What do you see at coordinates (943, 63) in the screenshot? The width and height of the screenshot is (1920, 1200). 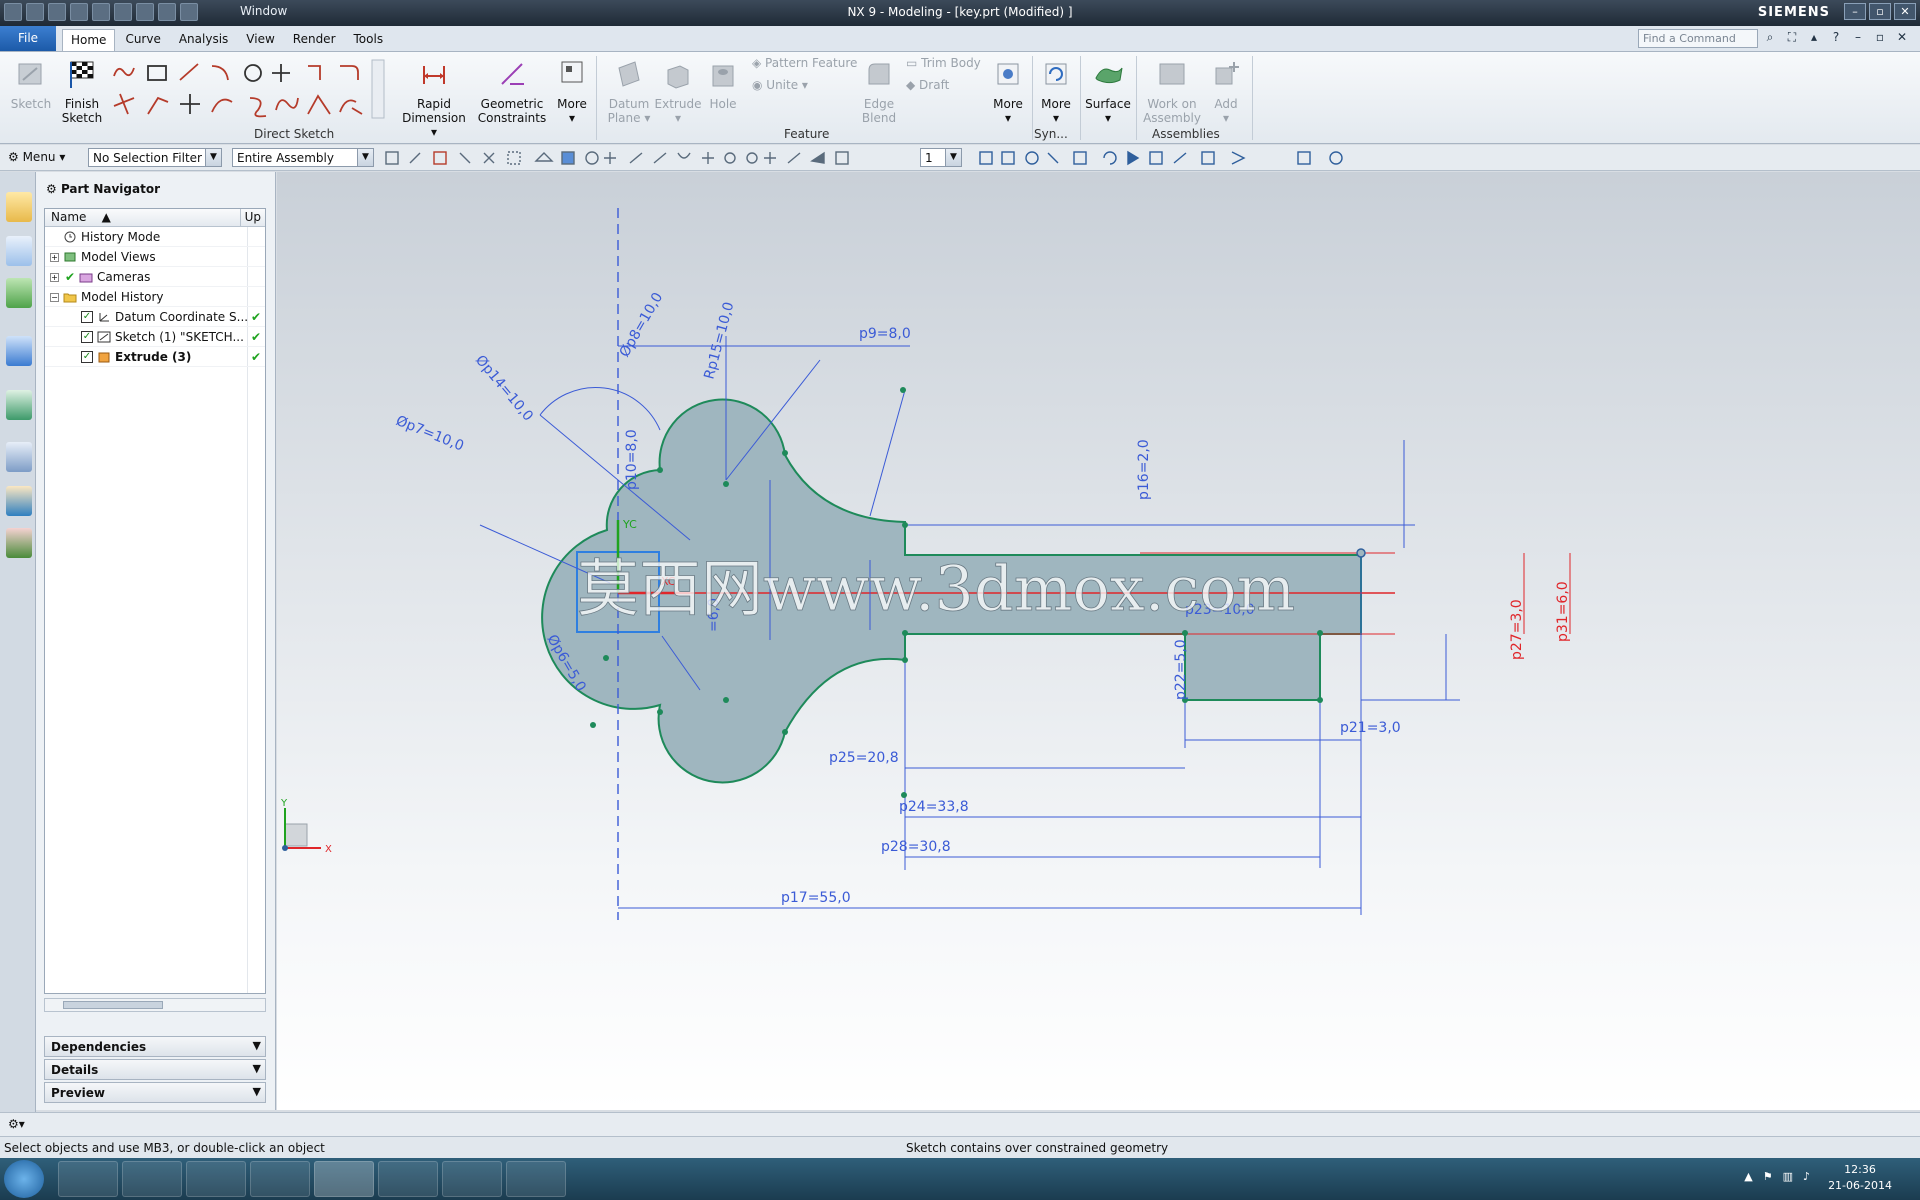 I see `trim-body-button: ▭ Trim Body` at bounding box center [943, 63].